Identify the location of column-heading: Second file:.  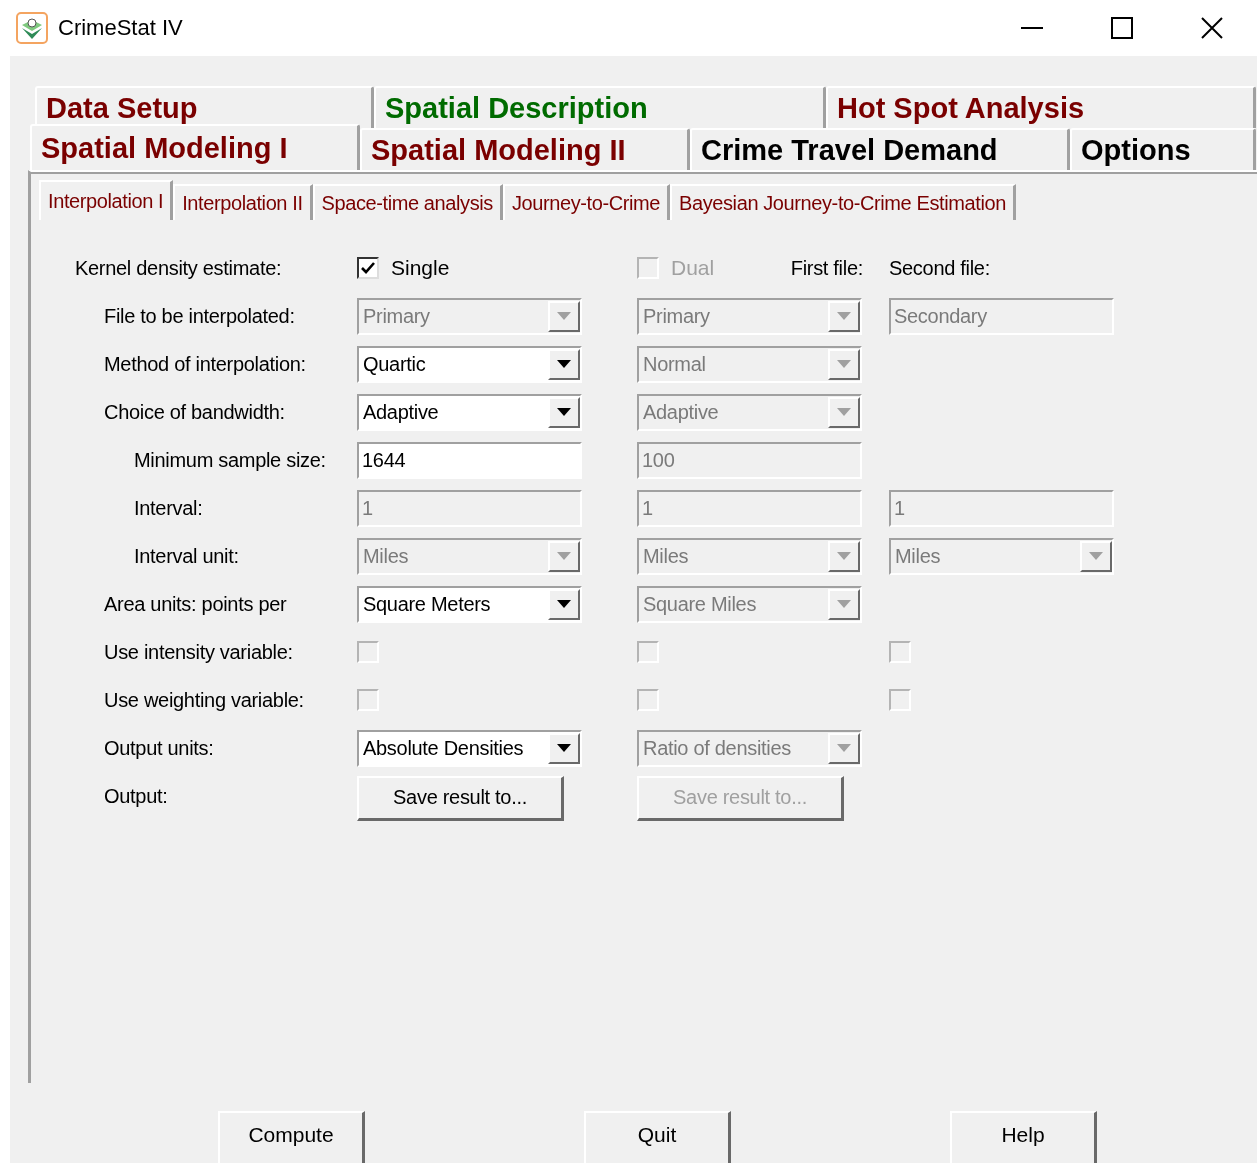
(939, 268).